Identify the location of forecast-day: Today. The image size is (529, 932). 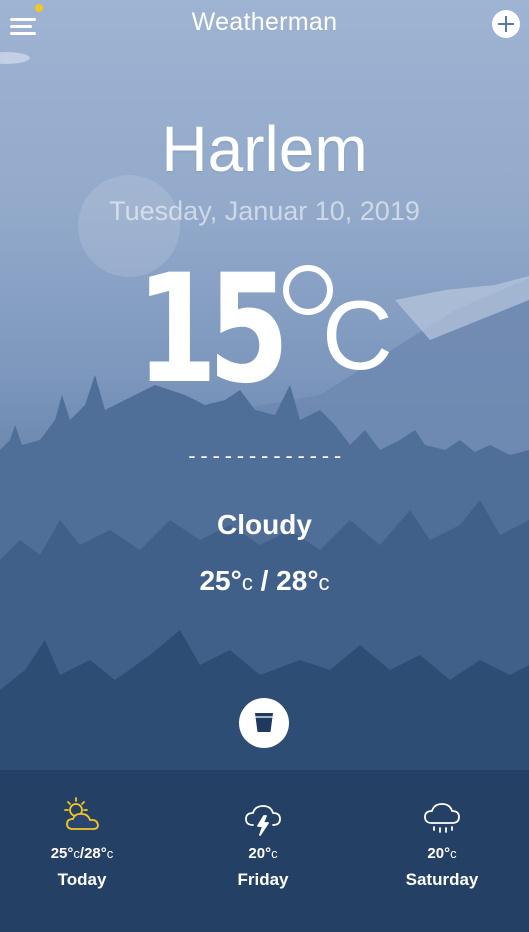
(82, 879).